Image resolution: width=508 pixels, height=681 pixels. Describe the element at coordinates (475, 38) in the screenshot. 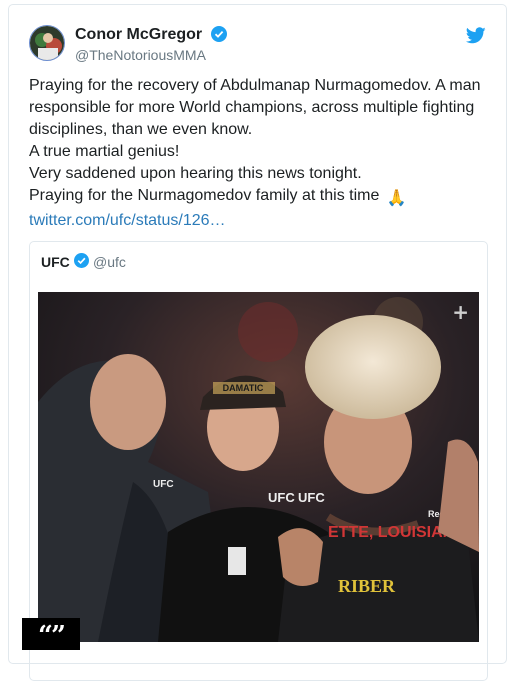

I see `twitter-bird-icon` at that location.